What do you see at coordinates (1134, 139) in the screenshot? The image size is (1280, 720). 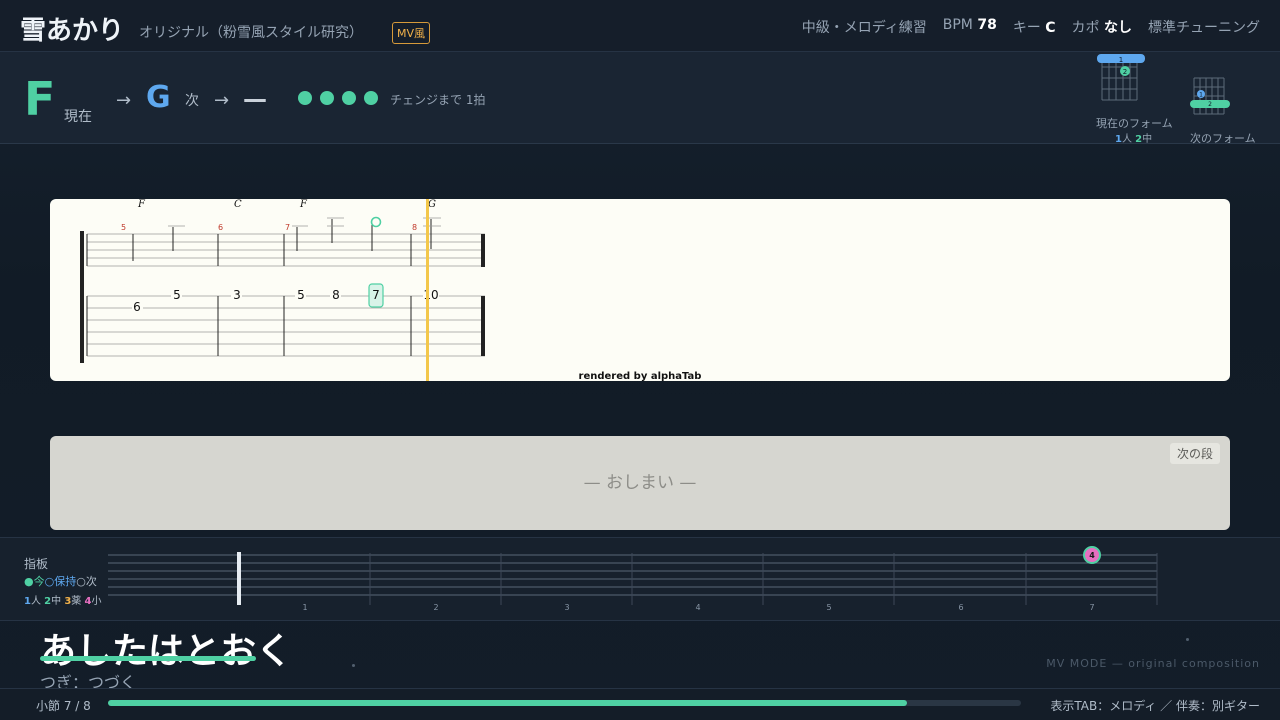 I see `current-form-finger-legend: 1人 2中` at bounding box center [1134, 139].